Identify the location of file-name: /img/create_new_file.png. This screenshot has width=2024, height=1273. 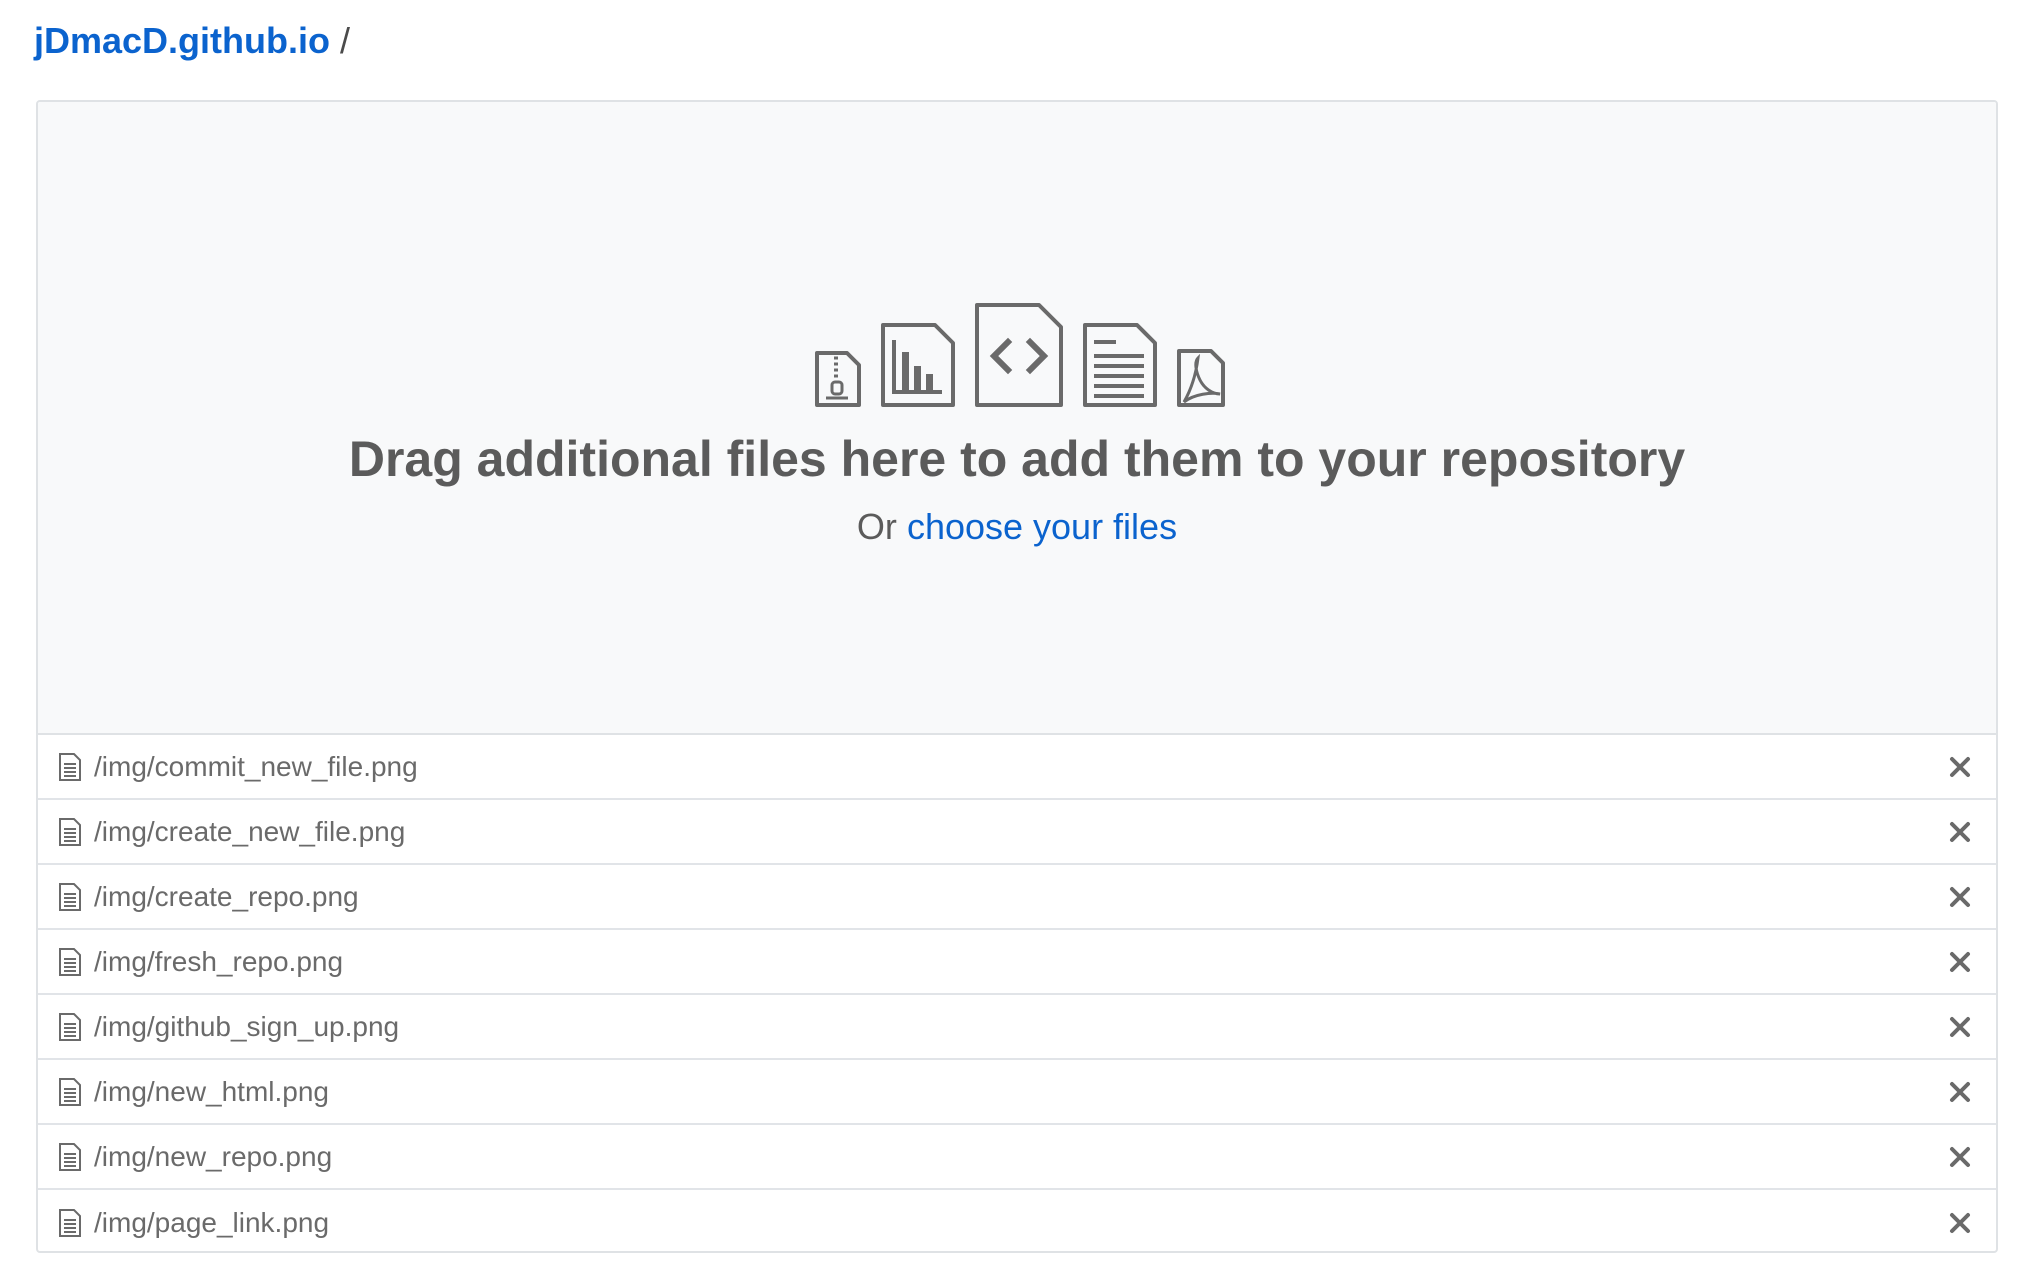
(250, 831).